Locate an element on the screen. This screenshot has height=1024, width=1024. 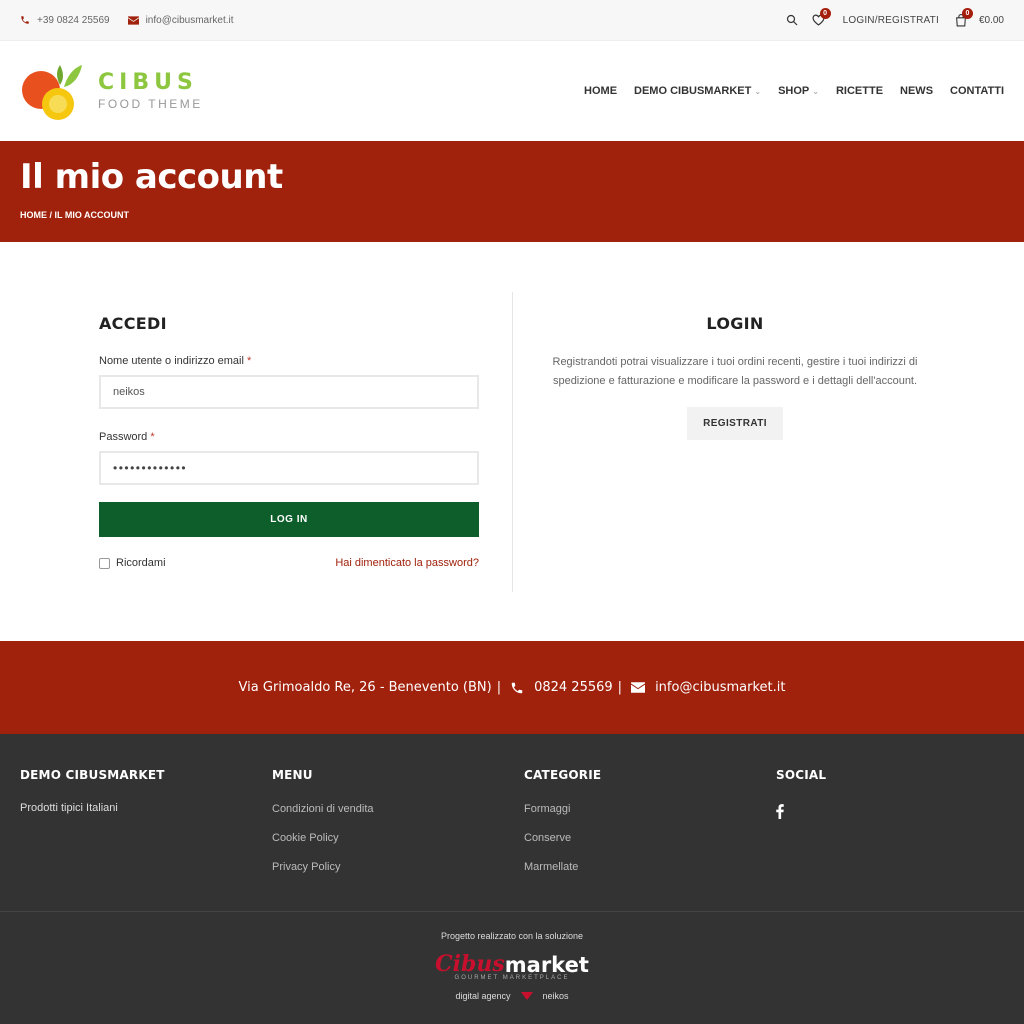
nav-home: HOME is located at coordinates (600, 91).